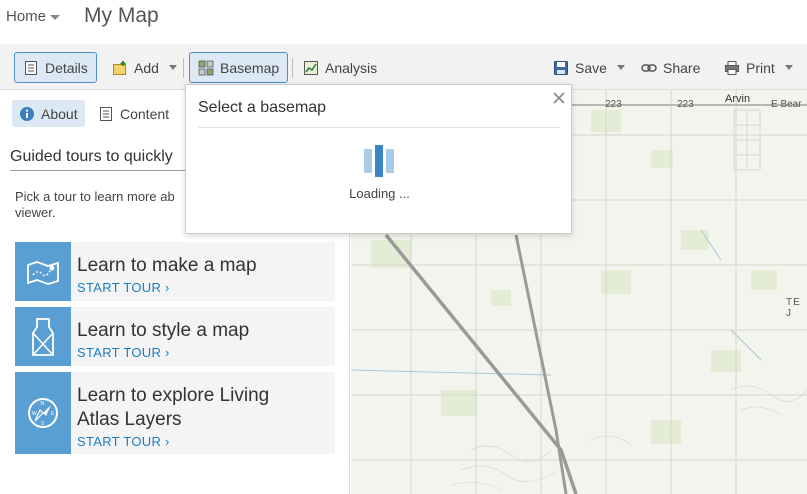 This screenshot has width=807, height=494. I want to click on tour-title: Learn to style a map, so click(163, 330).